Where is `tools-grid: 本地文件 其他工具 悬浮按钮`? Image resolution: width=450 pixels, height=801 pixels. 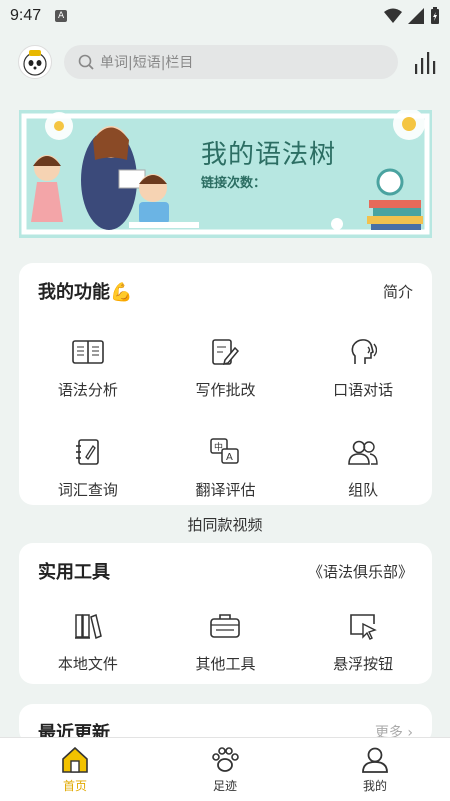
tools-grid: 本地文件 其他工具 悬浮按钮 is located at coordinates (225, 641).